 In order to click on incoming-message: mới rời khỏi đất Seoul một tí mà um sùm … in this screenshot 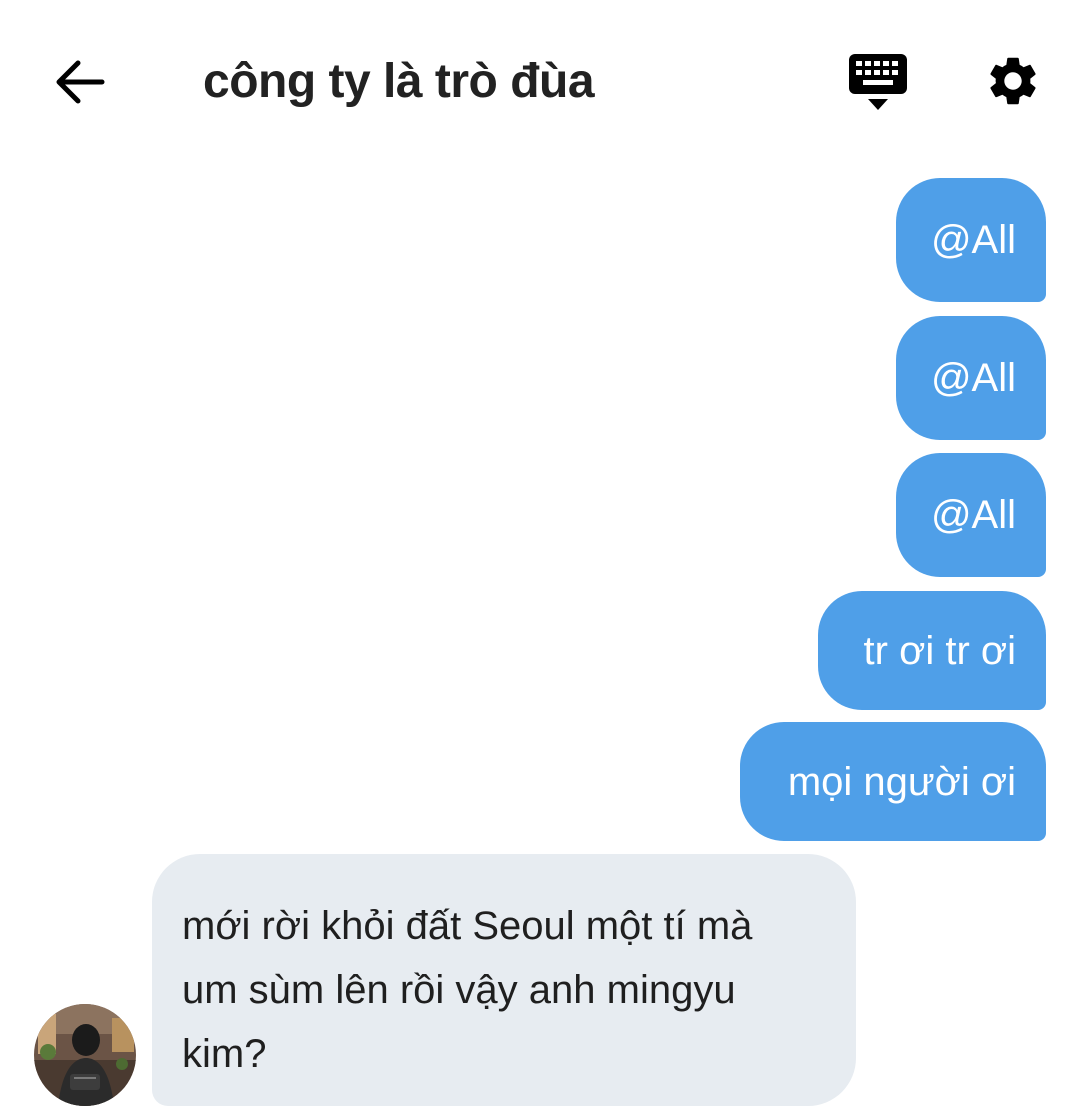, I will do `click(504, 980)`.